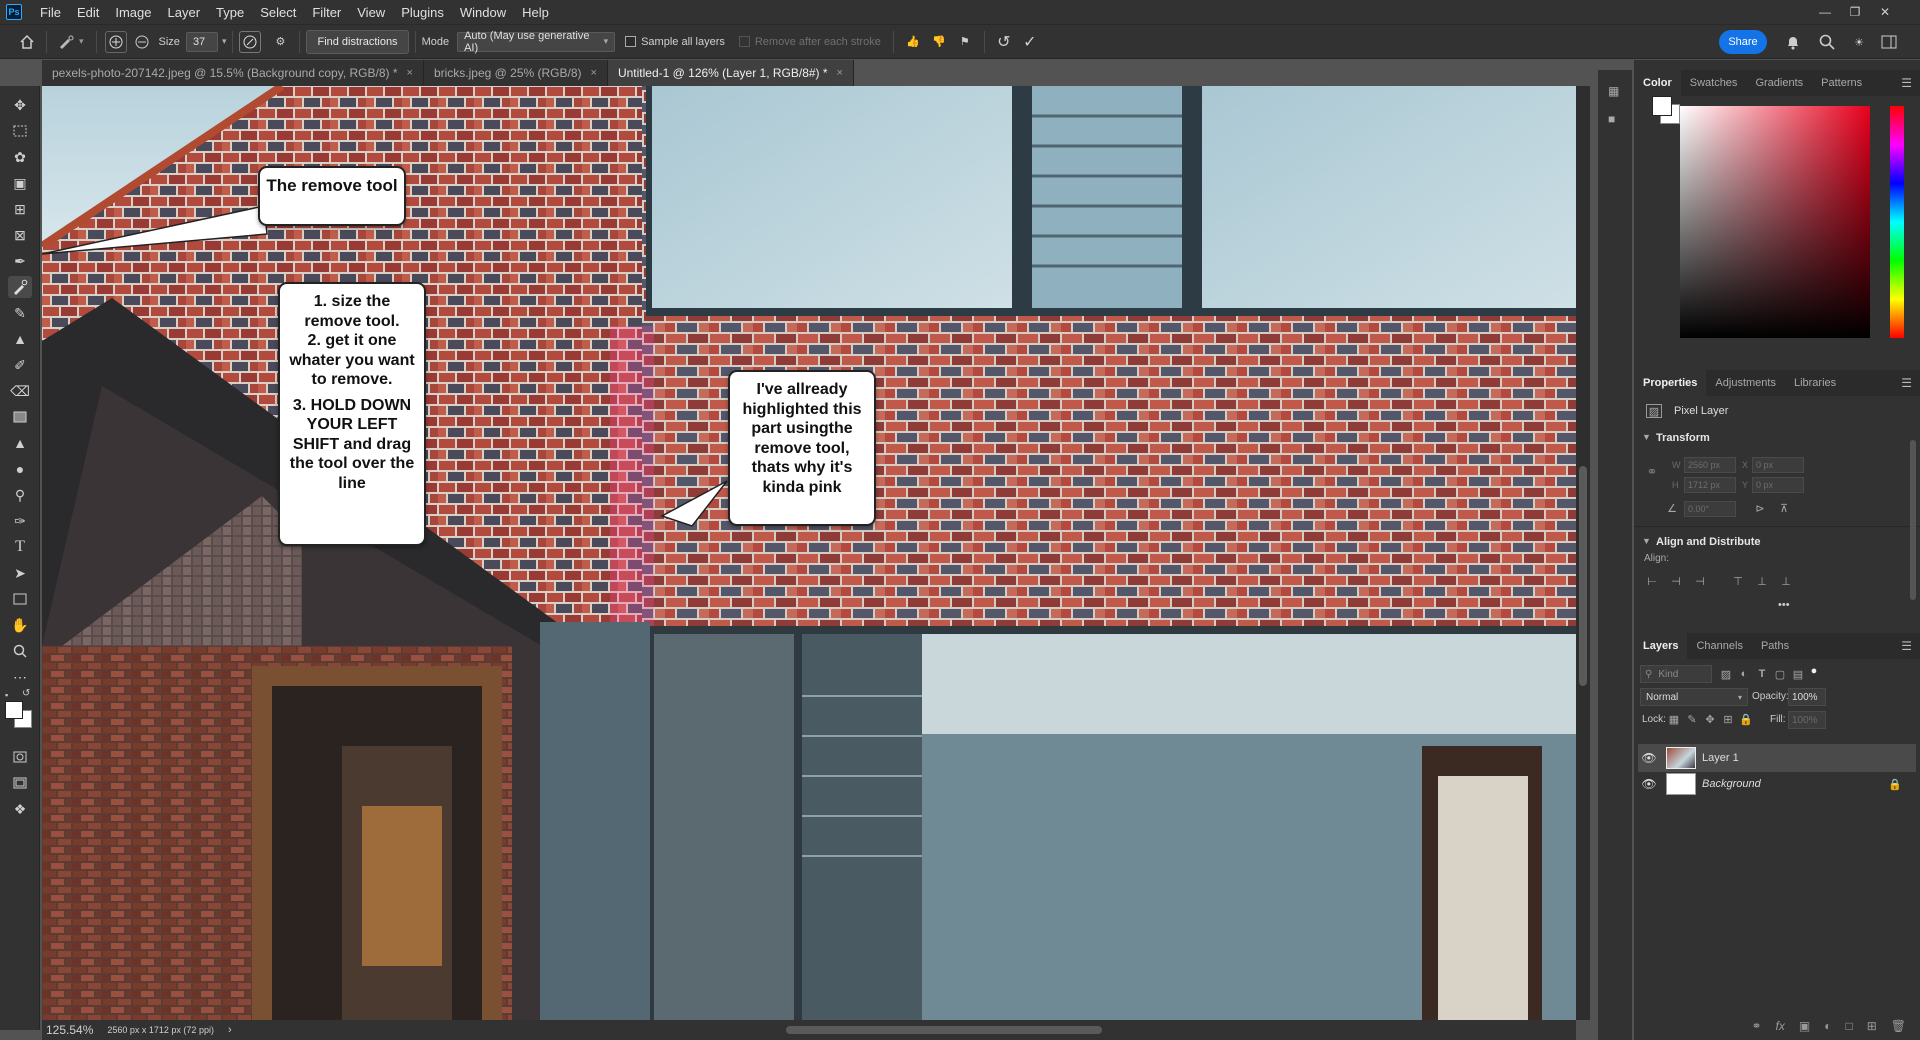  I want to click on flip-vertical-icon: ⊼, so click(1784, 508).